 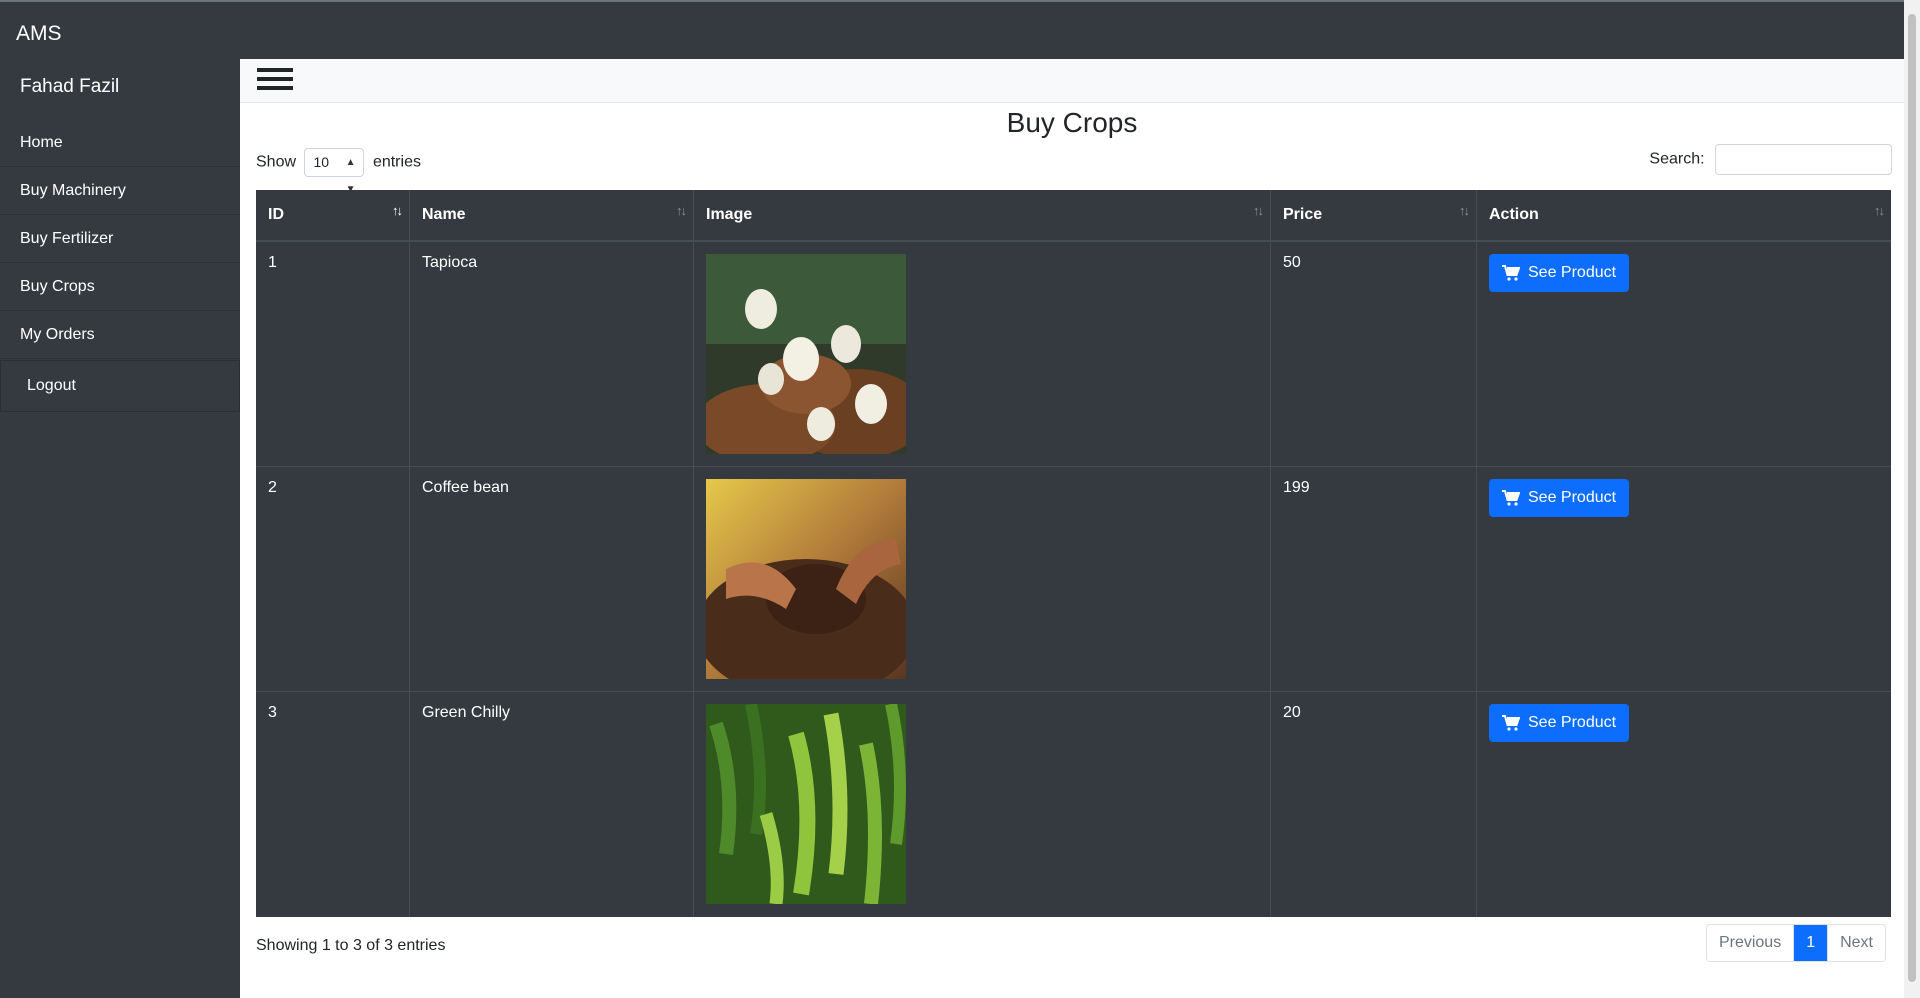 What do you see at coordinates (351, 945) in the screenshot?
I see `table-info: Showing 1 to 3 of 3 entries` at bounding box center [351, 945].